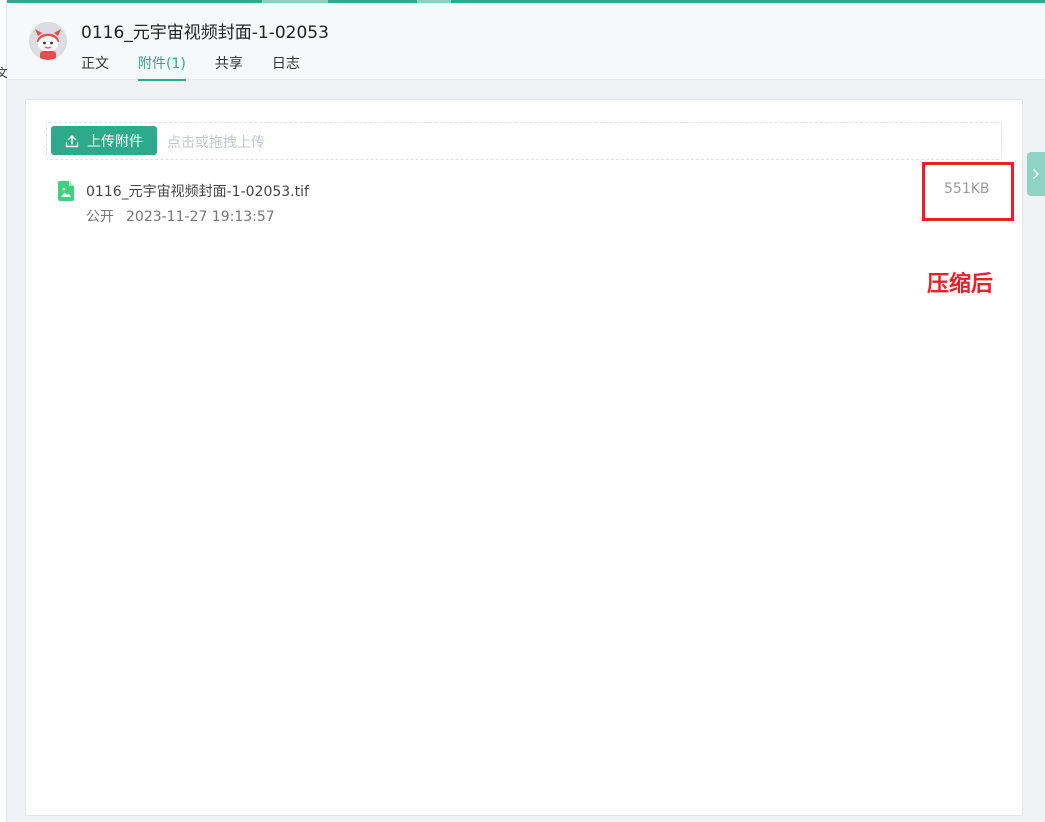  Describe the element at coordinates (524, 141) in the screenshot. I see `upload-dropzone: 上传附件 点击或拖拽上传` at that location.